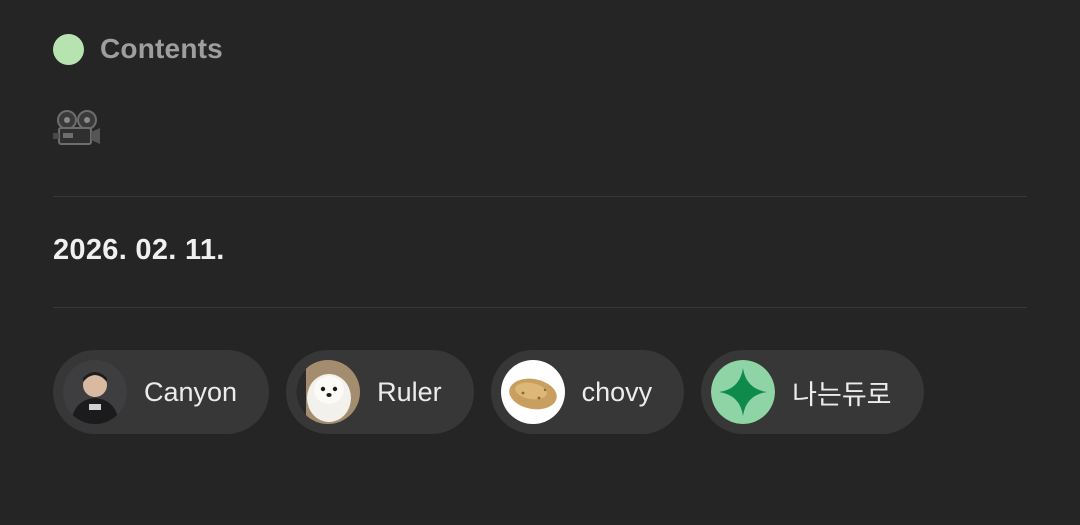 The image size is (1080, 525). I want to click on person-chip-ruler: Ruler, so click(380, 392).